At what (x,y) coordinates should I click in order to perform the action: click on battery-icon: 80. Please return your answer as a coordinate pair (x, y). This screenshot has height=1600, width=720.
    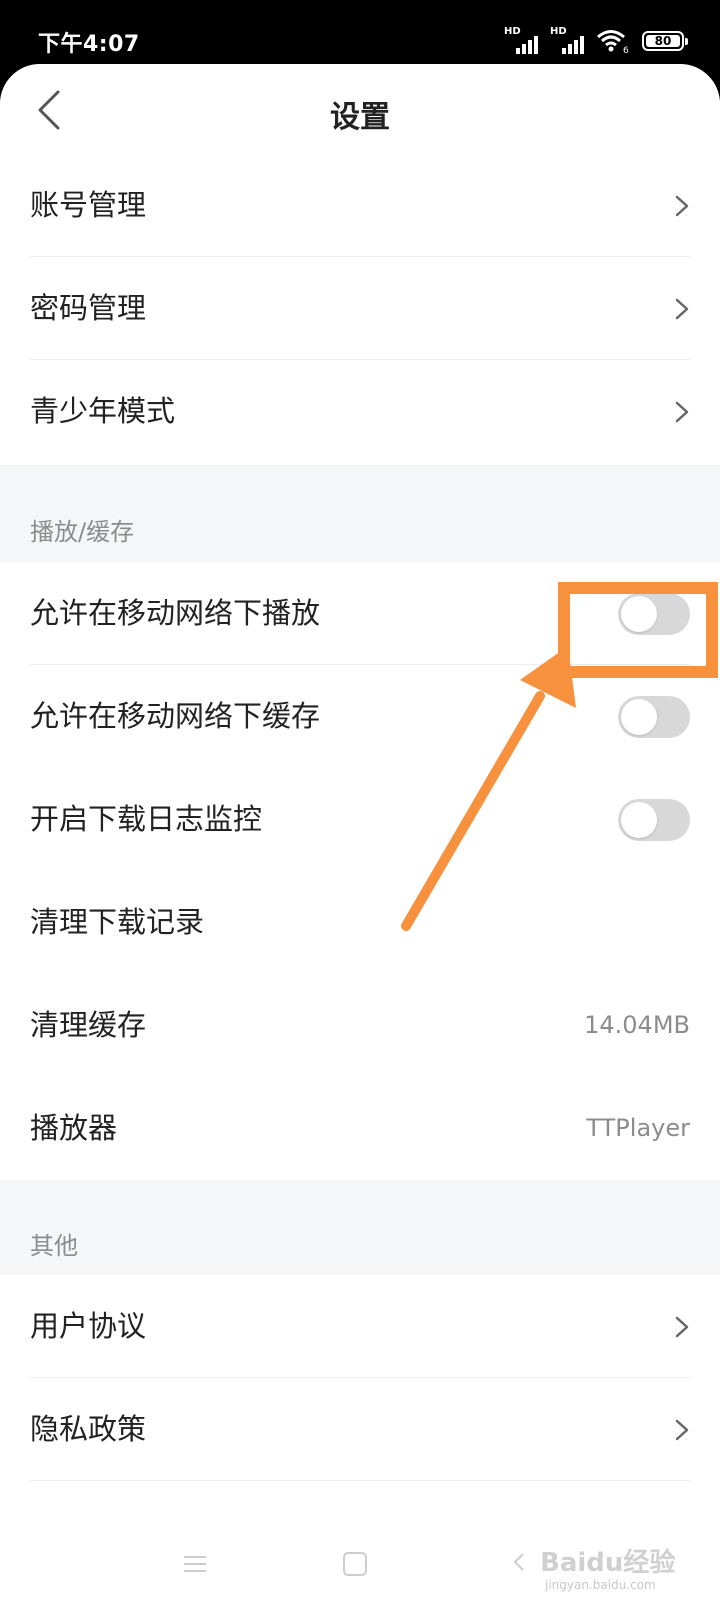
    Looking at the image, I should click on (665, 41).